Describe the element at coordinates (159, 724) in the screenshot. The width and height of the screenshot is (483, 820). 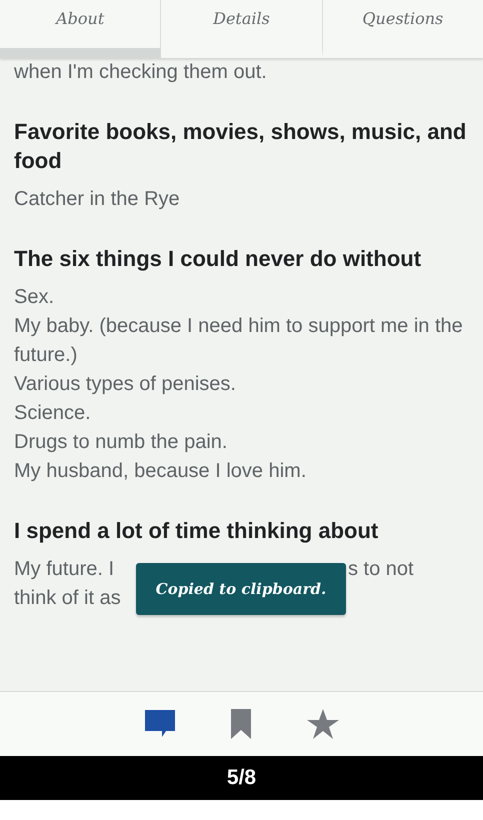
I see `speech-bubble-icon` at that location.